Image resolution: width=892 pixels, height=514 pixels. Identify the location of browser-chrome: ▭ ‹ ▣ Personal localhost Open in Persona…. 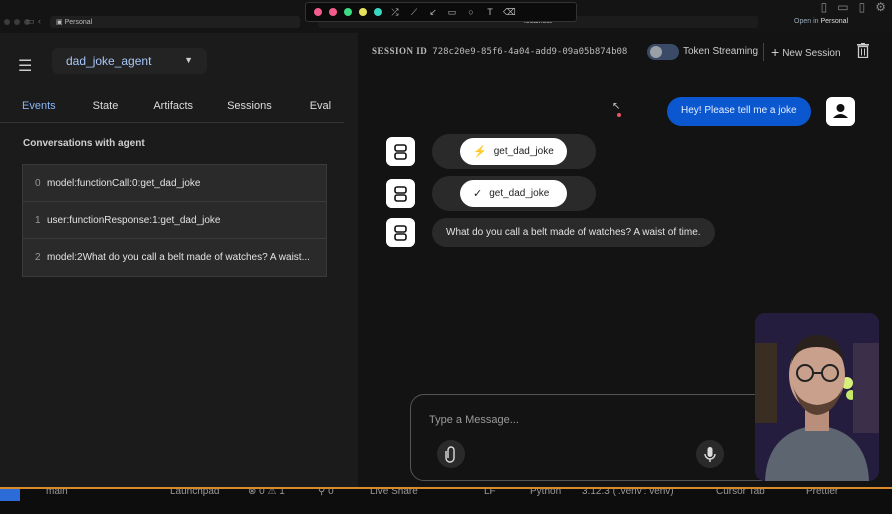
(446, 16).